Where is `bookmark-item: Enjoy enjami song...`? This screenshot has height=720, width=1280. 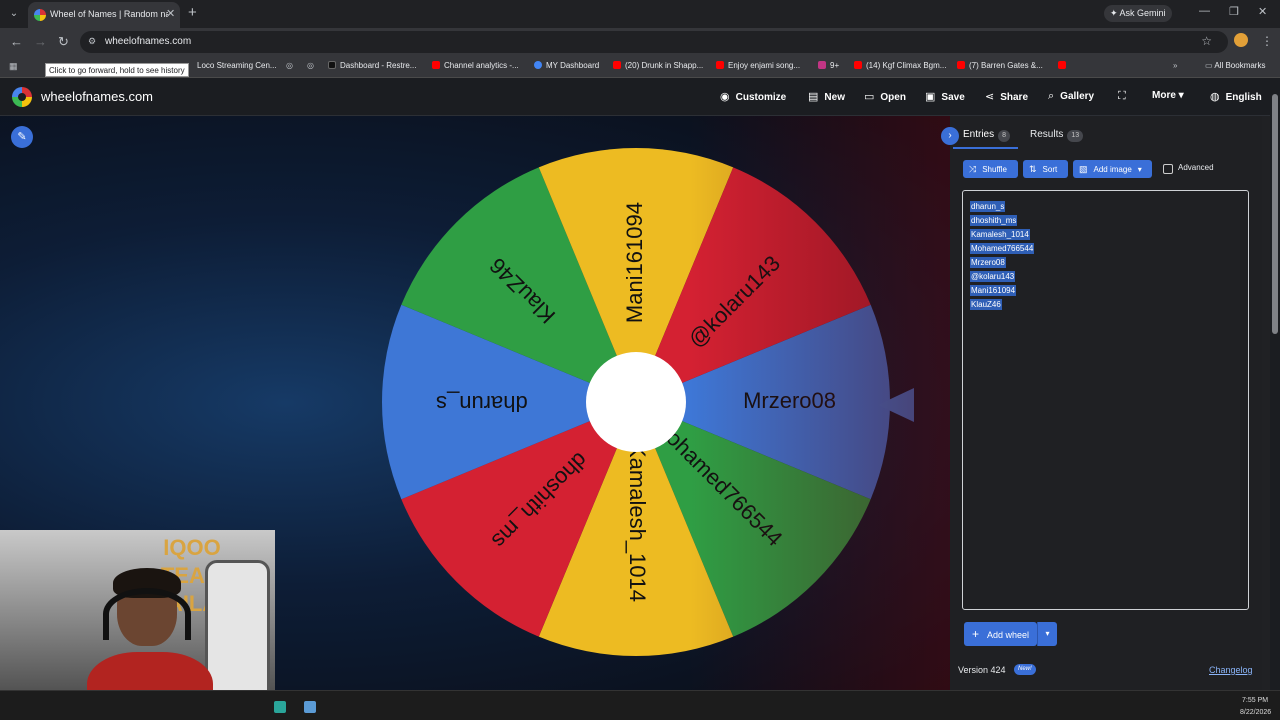 bookmark-item: Enjoy enjami song... is located at coordinates (758, 65).